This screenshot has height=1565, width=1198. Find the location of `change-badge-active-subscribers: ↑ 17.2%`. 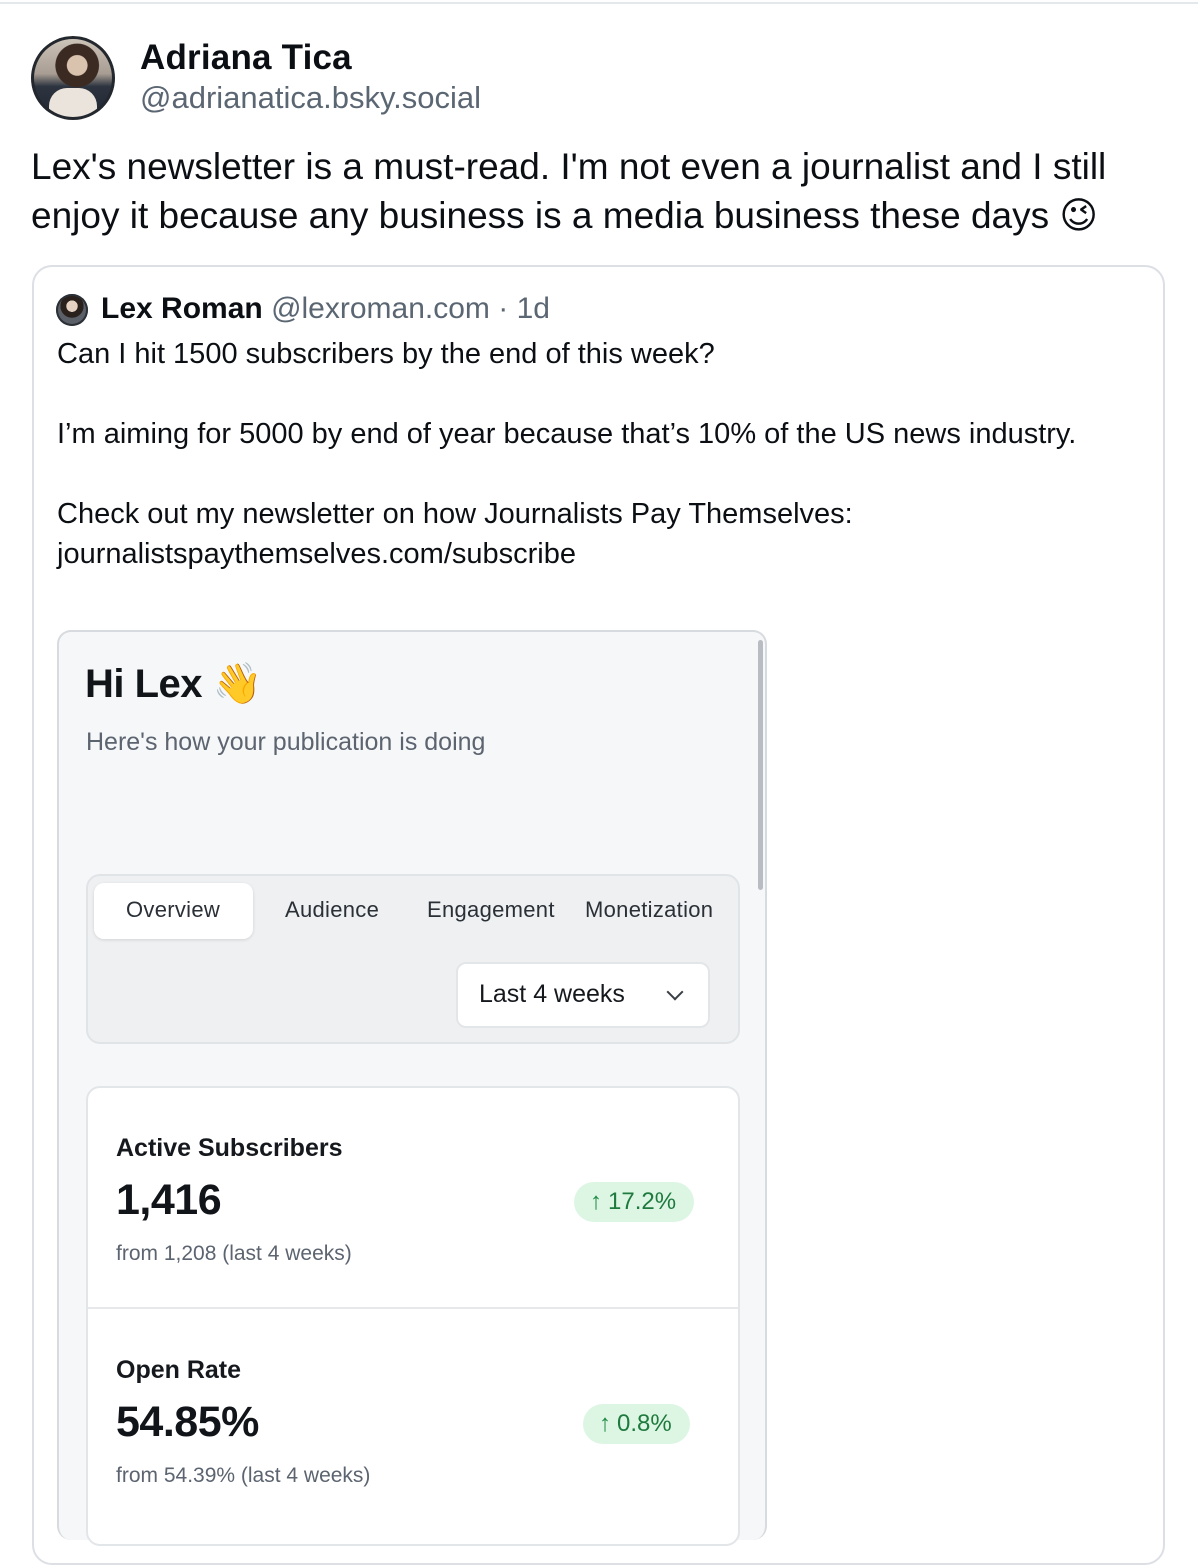

change-badge-active-subscribers: ↑ 17.2% is located at coordinates (634, 1202).